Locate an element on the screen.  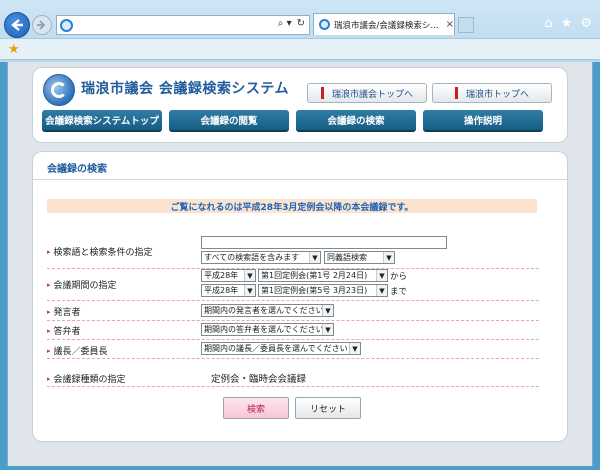
new-tab-button is located at coordinates (466, 25).